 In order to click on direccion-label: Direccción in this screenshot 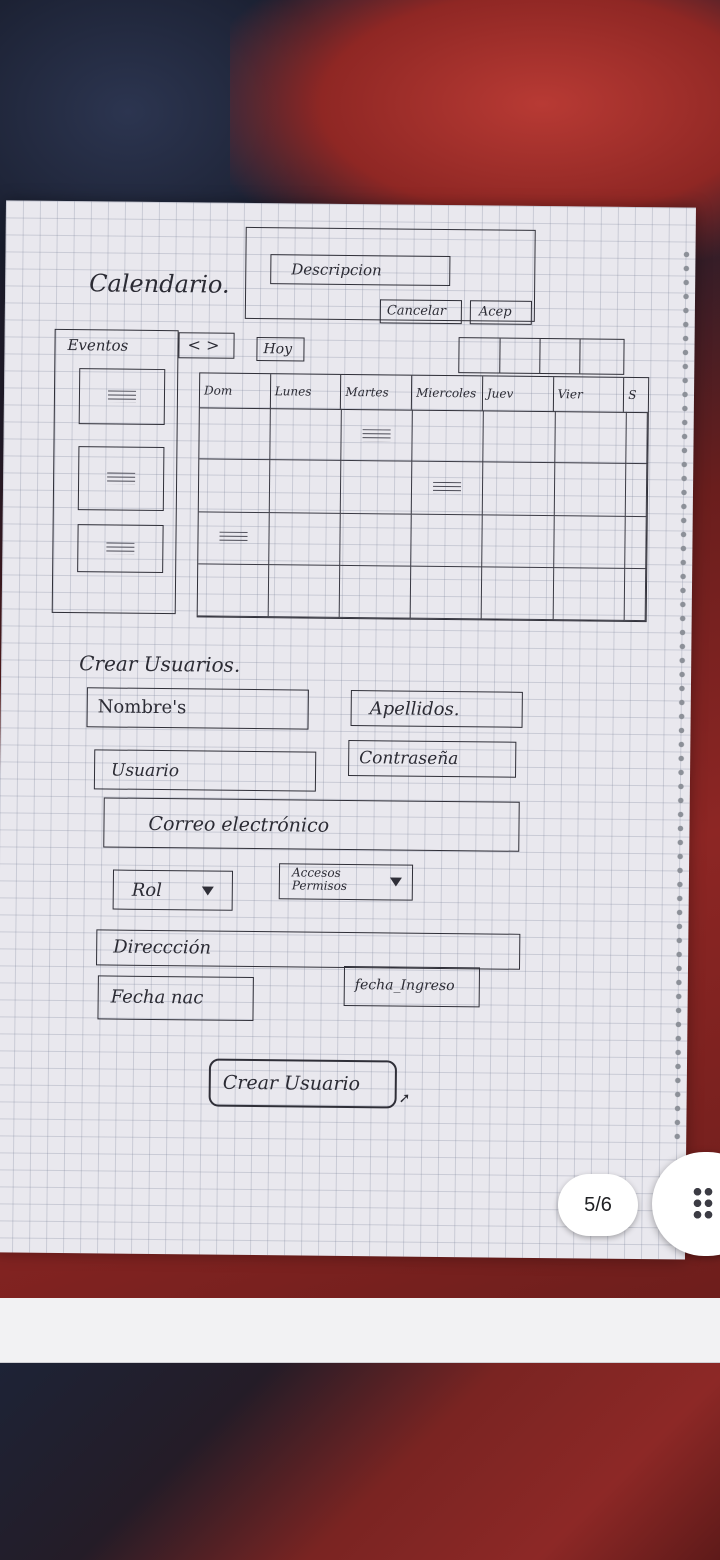, I will do `click(162, 947)`.